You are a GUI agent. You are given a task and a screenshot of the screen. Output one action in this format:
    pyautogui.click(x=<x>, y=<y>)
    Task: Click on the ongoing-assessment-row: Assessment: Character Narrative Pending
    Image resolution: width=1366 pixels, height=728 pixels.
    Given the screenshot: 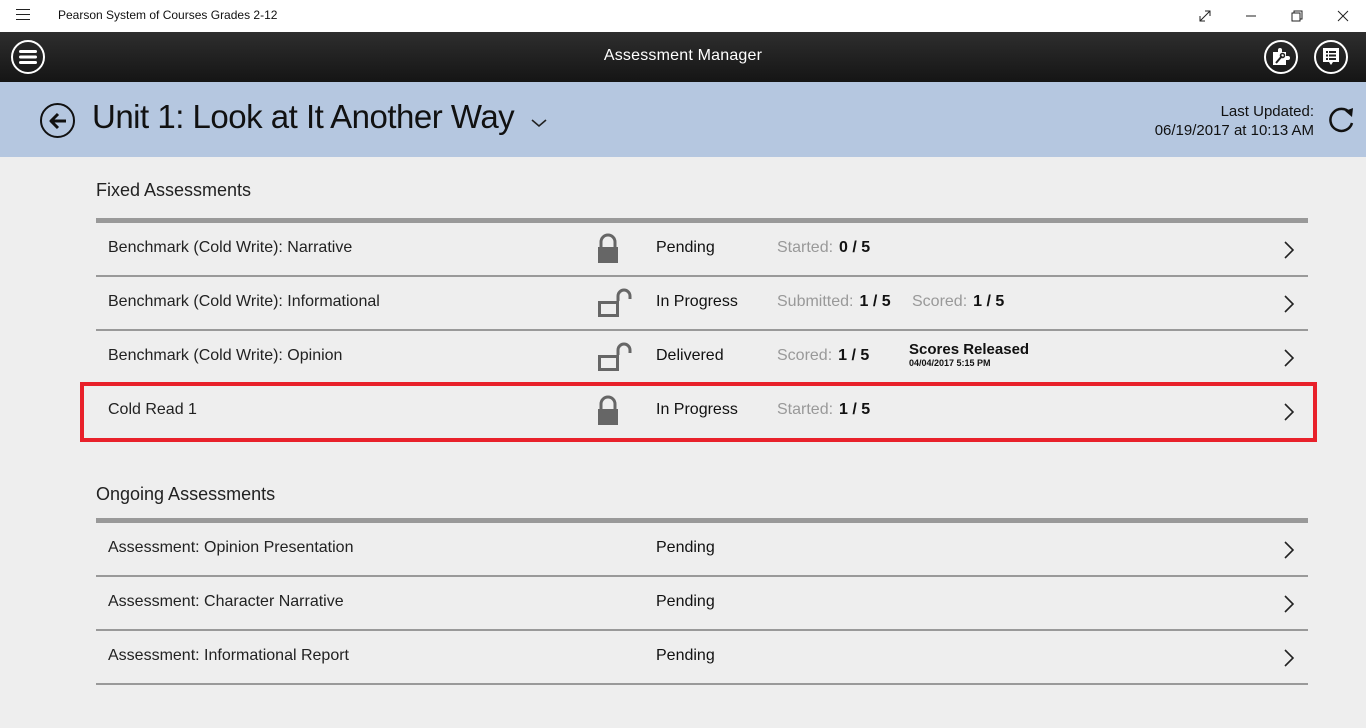 What is the action you would take?
    pyautogui.click(x=702, y=604)
    